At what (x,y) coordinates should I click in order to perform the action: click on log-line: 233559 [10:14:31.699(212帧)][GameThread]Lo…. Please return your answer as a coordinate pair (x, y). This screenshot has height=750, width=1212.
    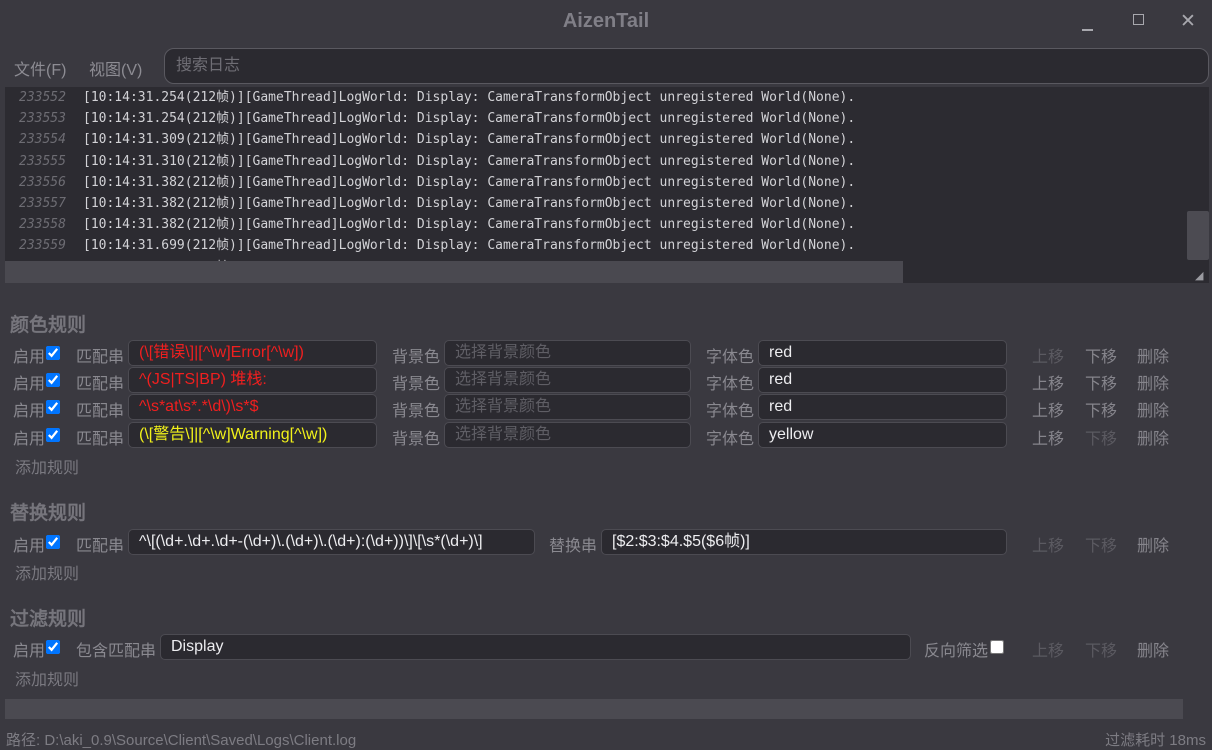
    Looking at the image, I should click on (597, 245).